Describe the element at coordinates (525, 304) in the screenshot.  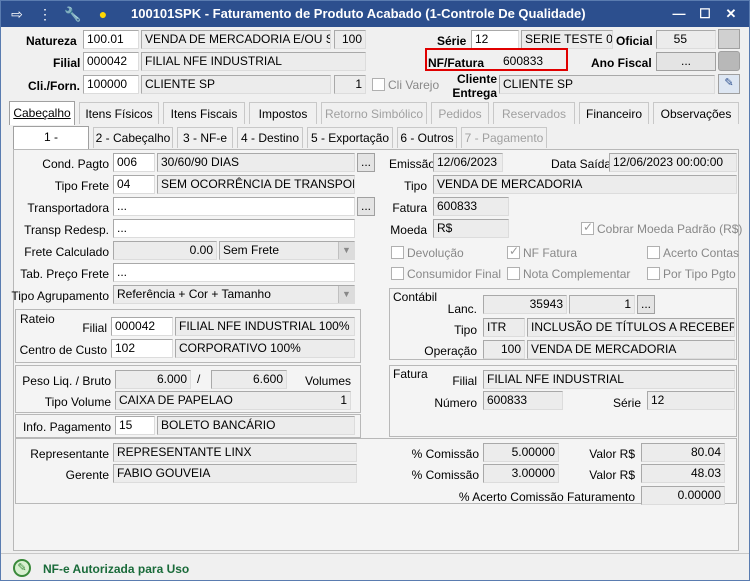
I see `lanc-field: 35943` at that location.